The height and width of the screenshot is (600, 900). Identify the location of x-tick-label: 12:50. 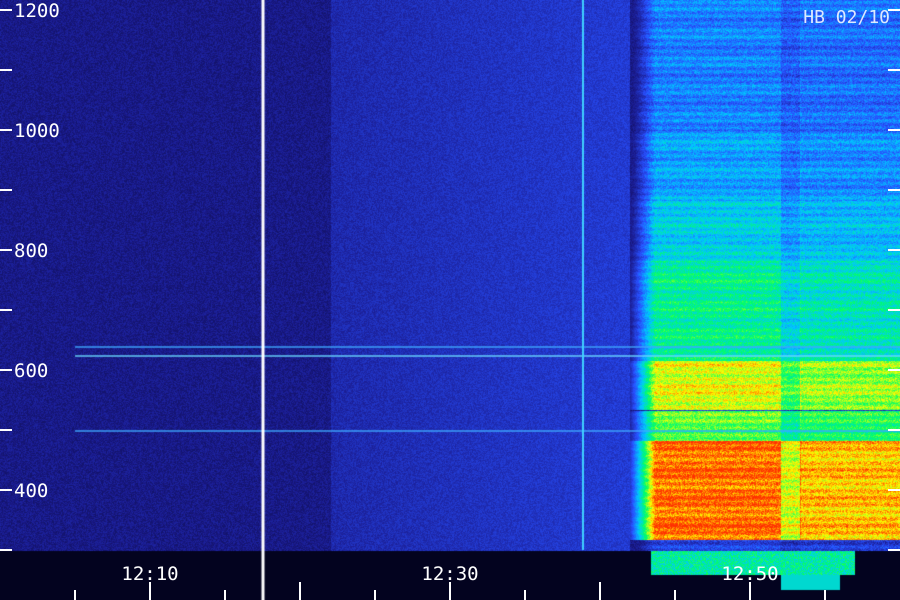
(749, 574).